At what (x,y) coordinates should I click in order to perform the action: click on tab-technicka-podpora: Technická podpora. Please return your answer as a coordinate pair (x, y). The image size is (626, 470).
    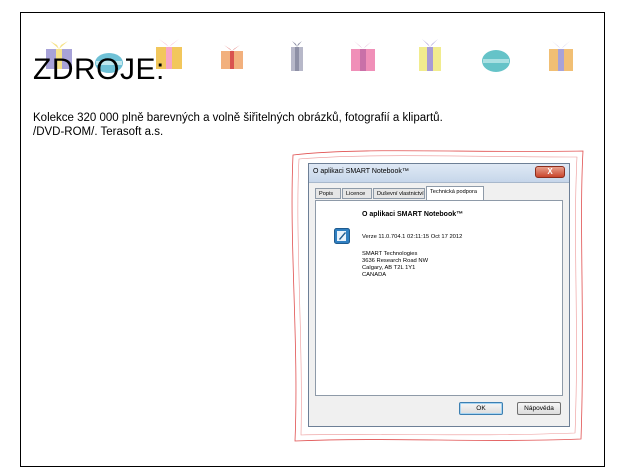
    Looking at the image, I should click on (455, 193).